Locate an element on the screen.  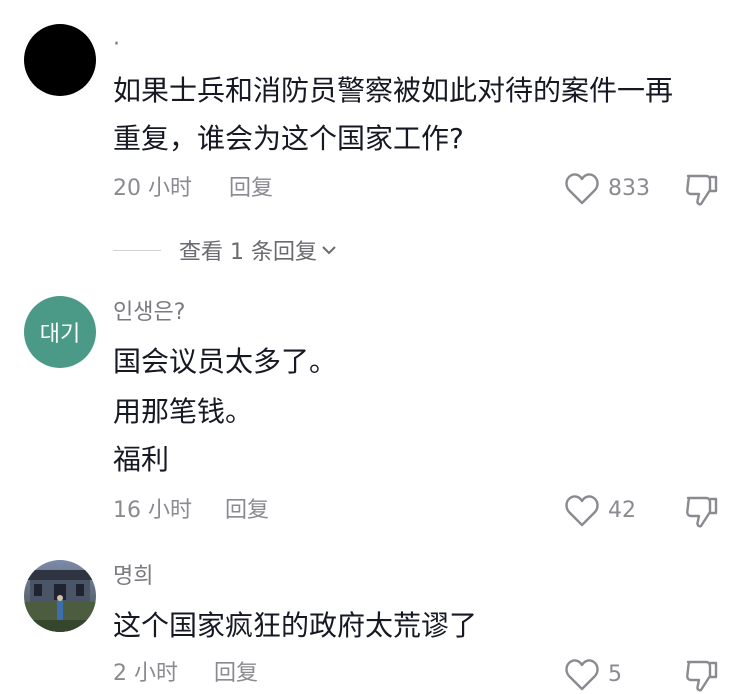
username: · is located at coordinates (116, 45).